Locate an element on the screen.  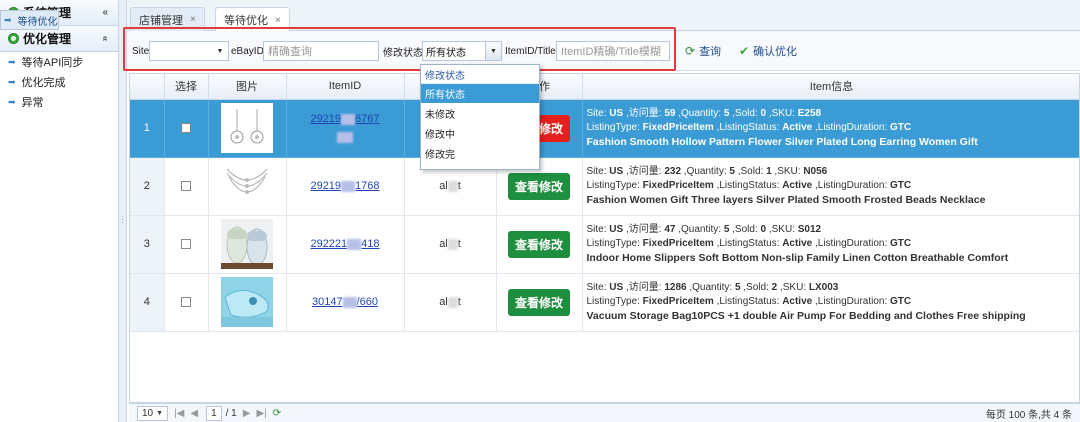
itemid-link: 29219 1768 is located at coordinates (344, 186).